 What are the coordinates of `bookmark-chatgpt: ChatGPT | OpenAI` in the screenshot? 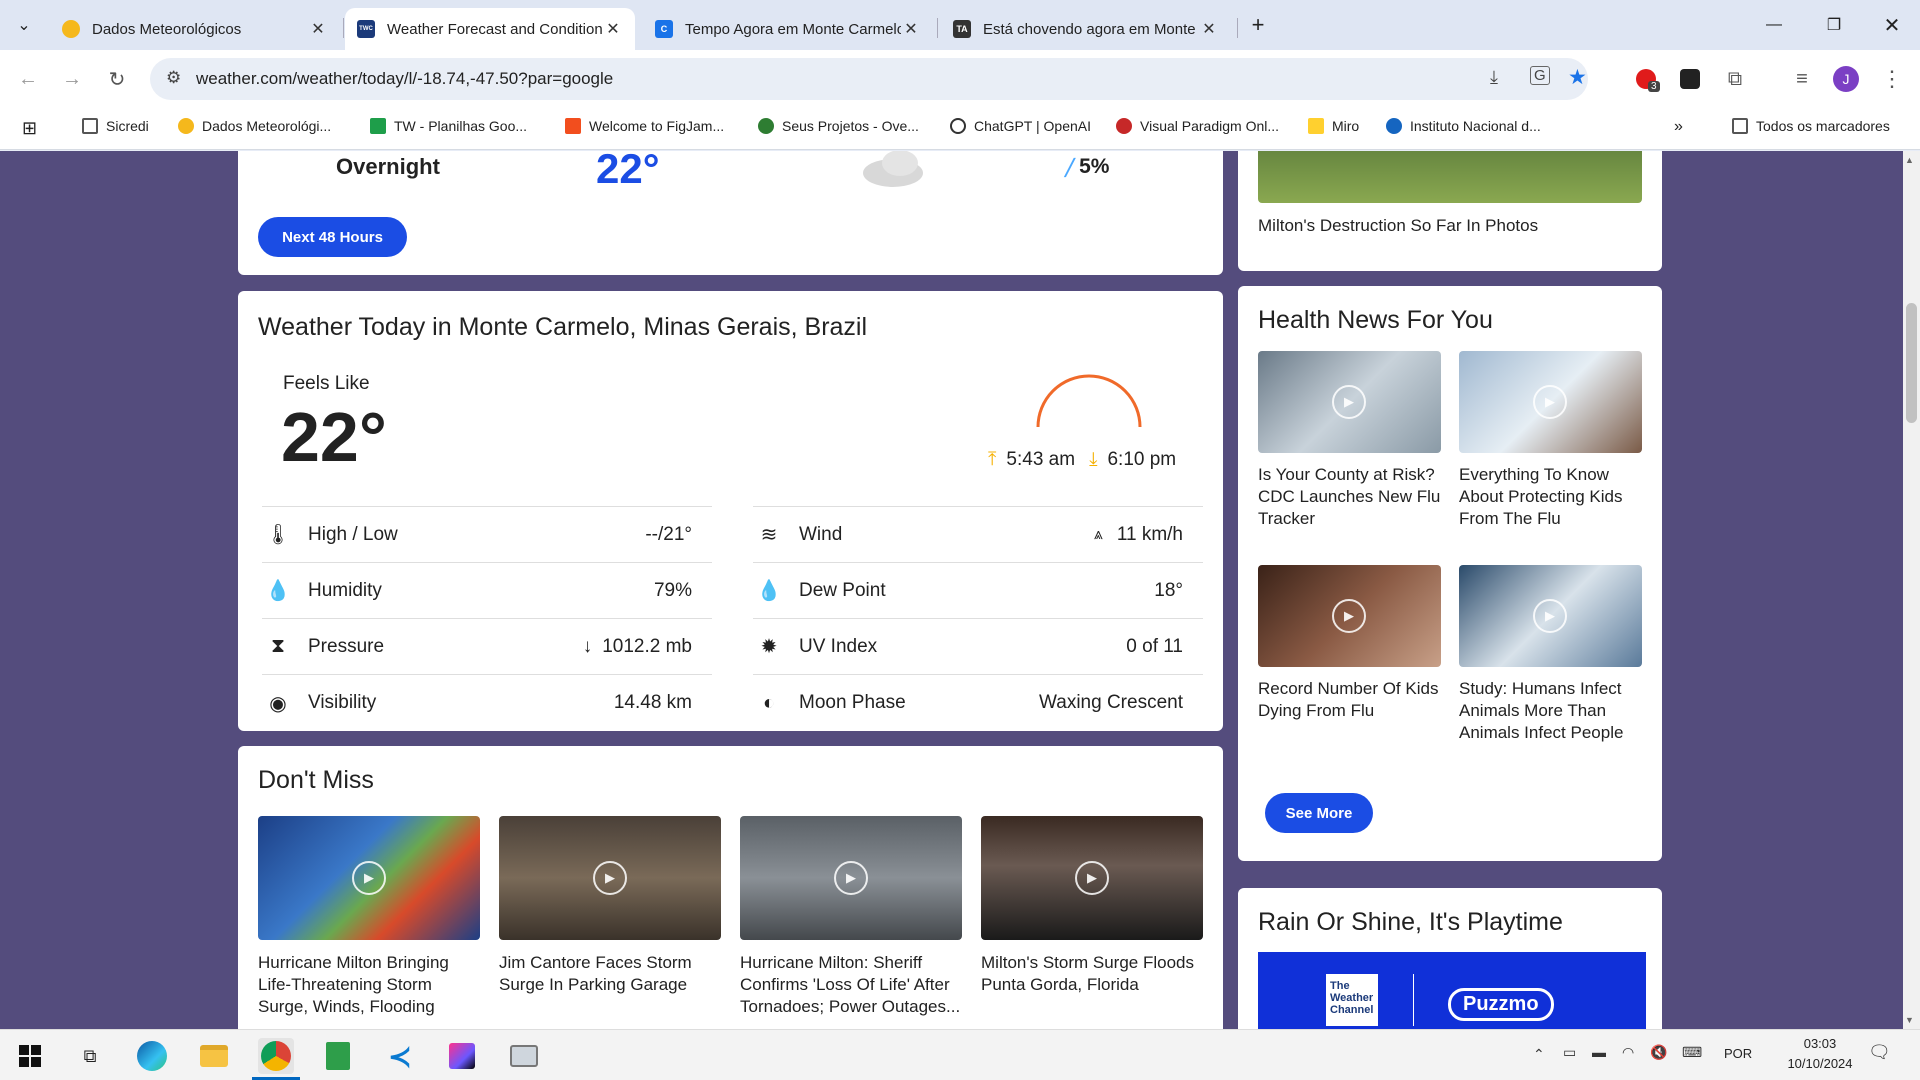 It's located at (1020, 126).